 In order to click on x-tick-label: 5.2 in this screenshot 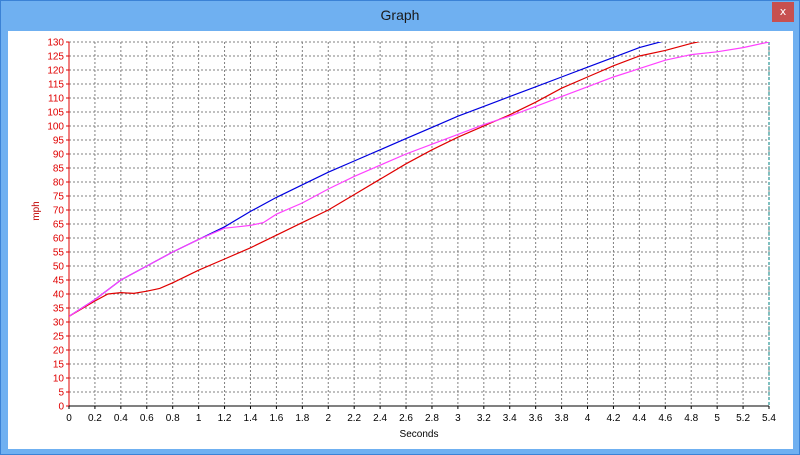, I will do `click(743, 418)`.